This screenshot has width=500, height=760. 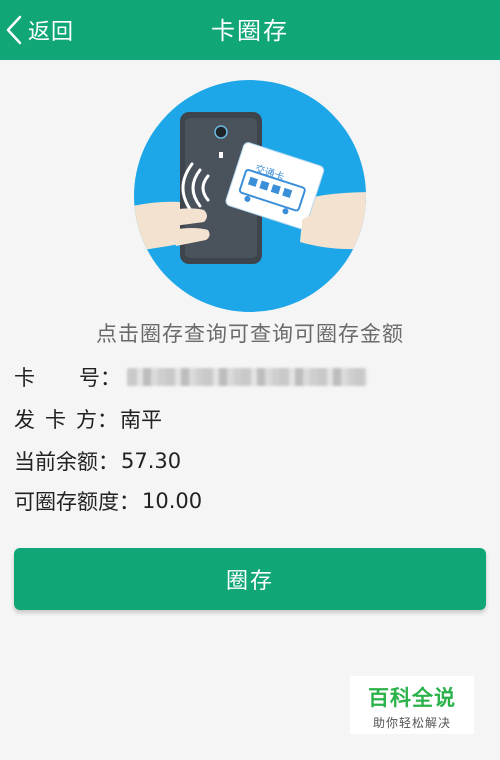 What do you see at coordinates (60, 420) in the screenshot?
I see `issuer-label: 发卡方` at bounding box center [60, 420].